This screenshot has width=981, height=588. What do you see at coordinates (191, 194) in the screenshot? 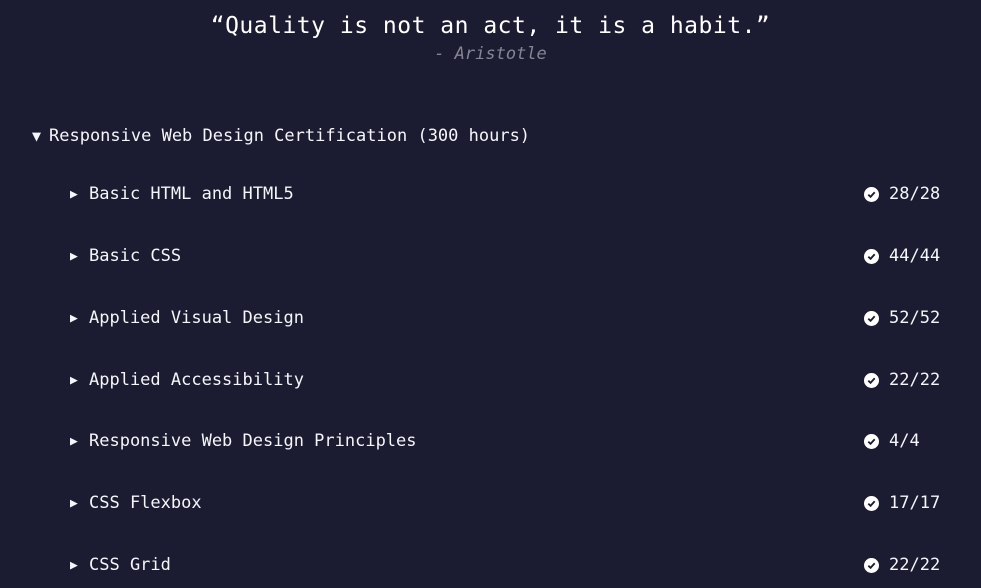
I see `block-title: Basic HTML and HTML5` at bounding box center [191, 194].